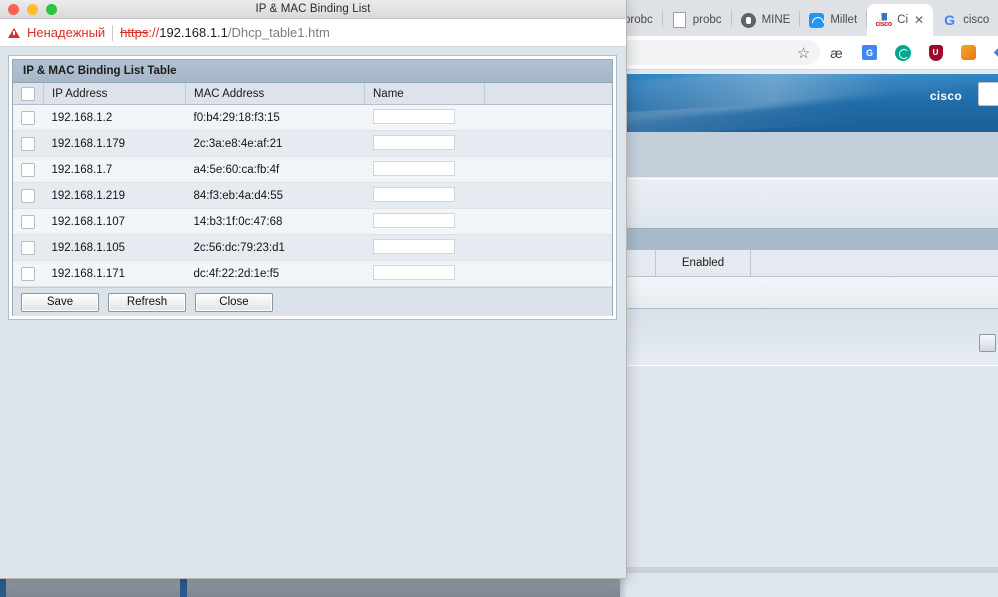  What do you see at coordinates (275, 169) in the screenshot?
I see `cell-mac-address: a4:5e:60:ca:fb:4f` at bounding box center [275, 169].